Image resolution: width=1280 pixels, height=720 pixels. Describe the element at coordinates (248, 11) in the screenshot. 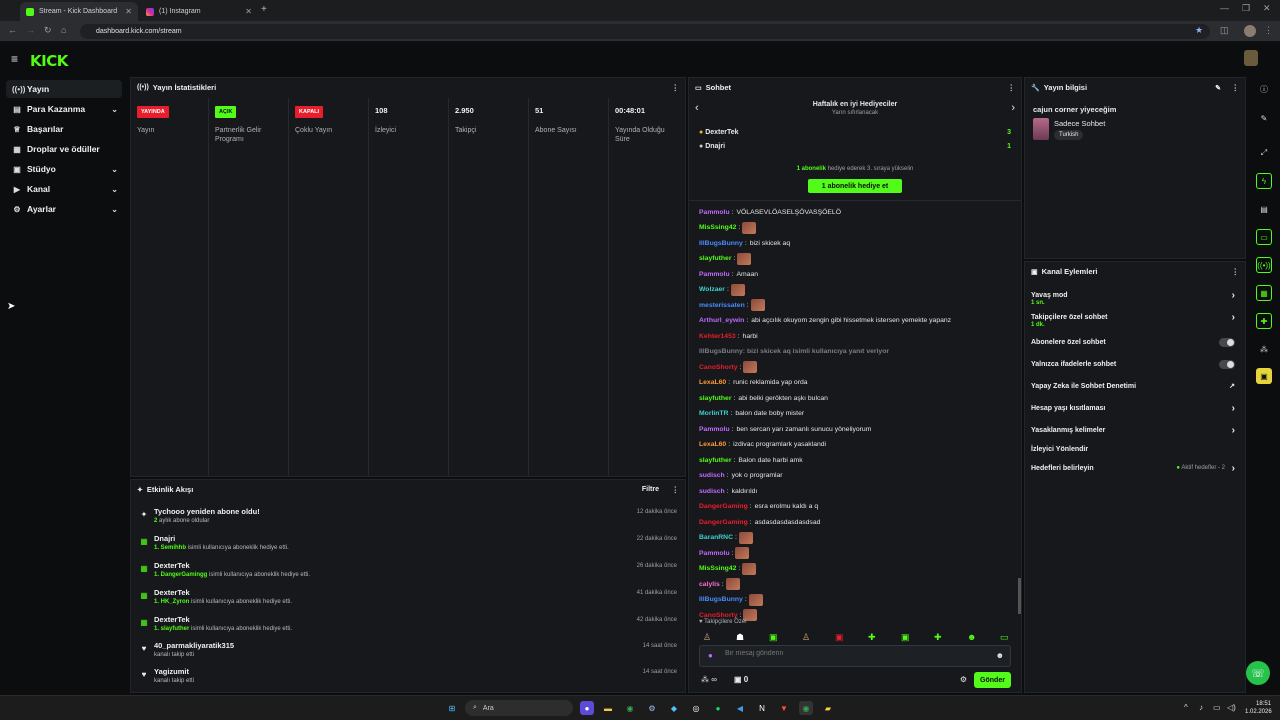

I see `close-tab-icon: ✕` at that location.